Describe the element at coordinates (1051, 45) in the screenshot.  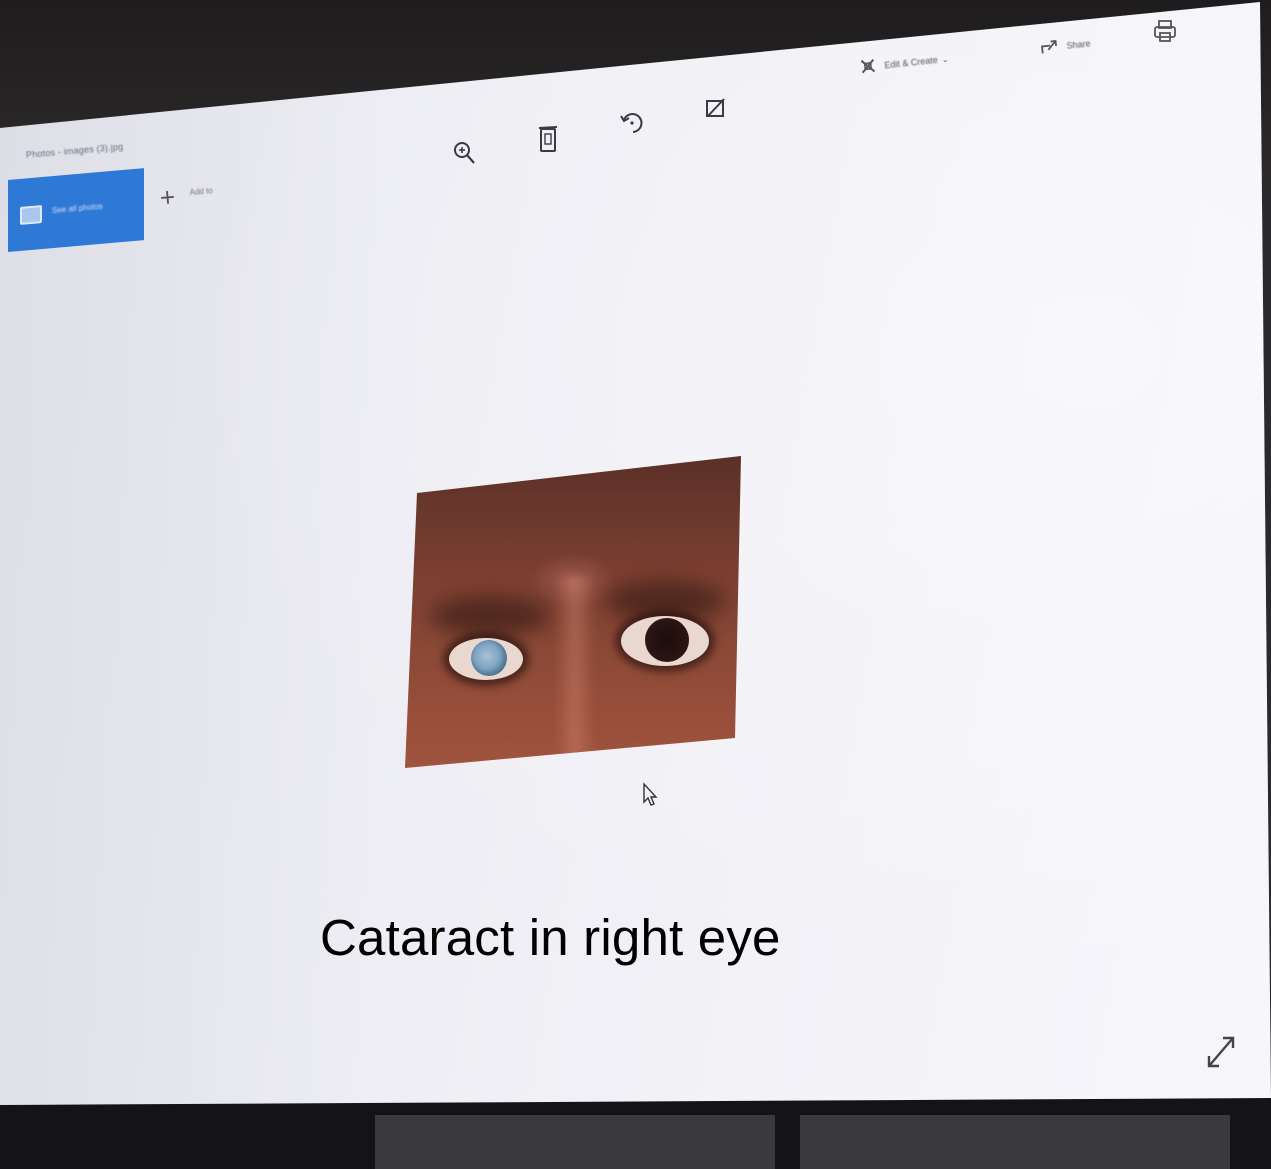
I see `share-icon` at that location.